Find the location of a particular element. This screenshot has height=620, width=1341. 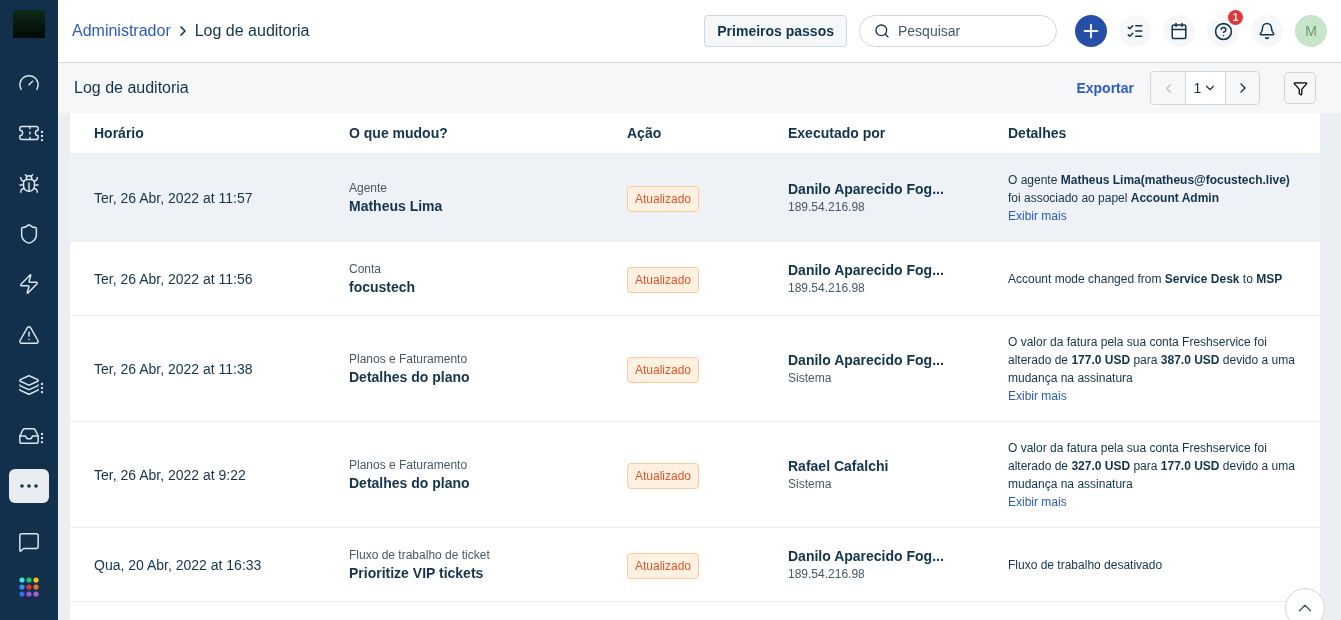

filter-button is located at coordinates (1300, 88).